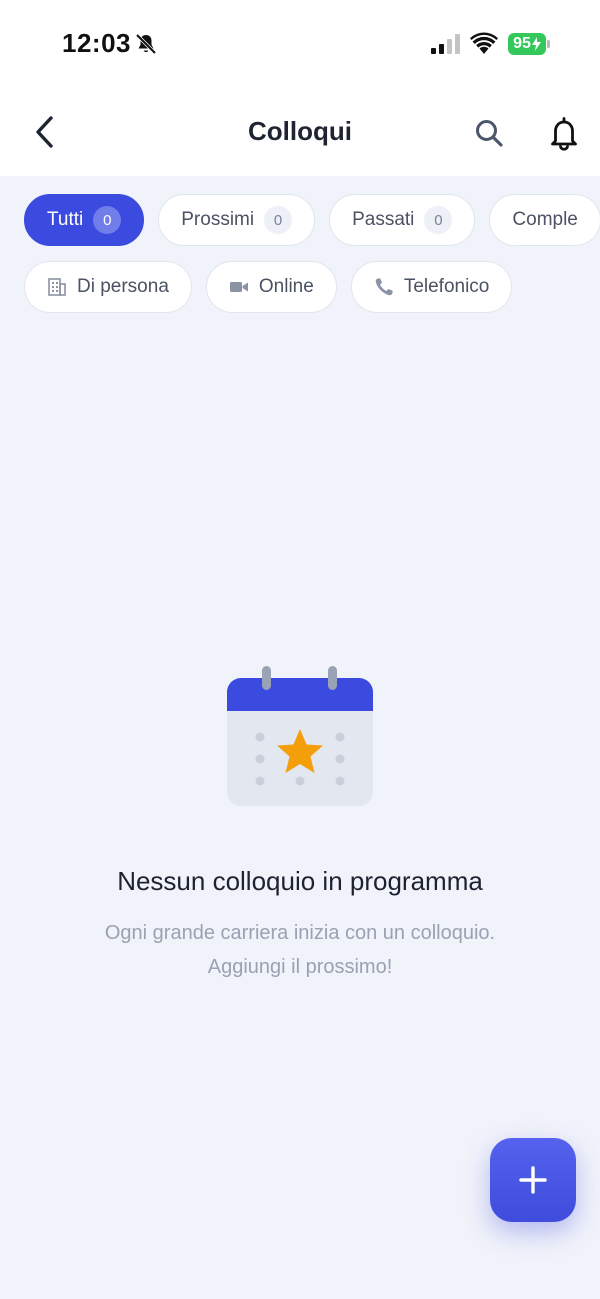 This screenshot has width=600, height=1299. I want to click on filter-chip-online: Online, so click(271, 287).